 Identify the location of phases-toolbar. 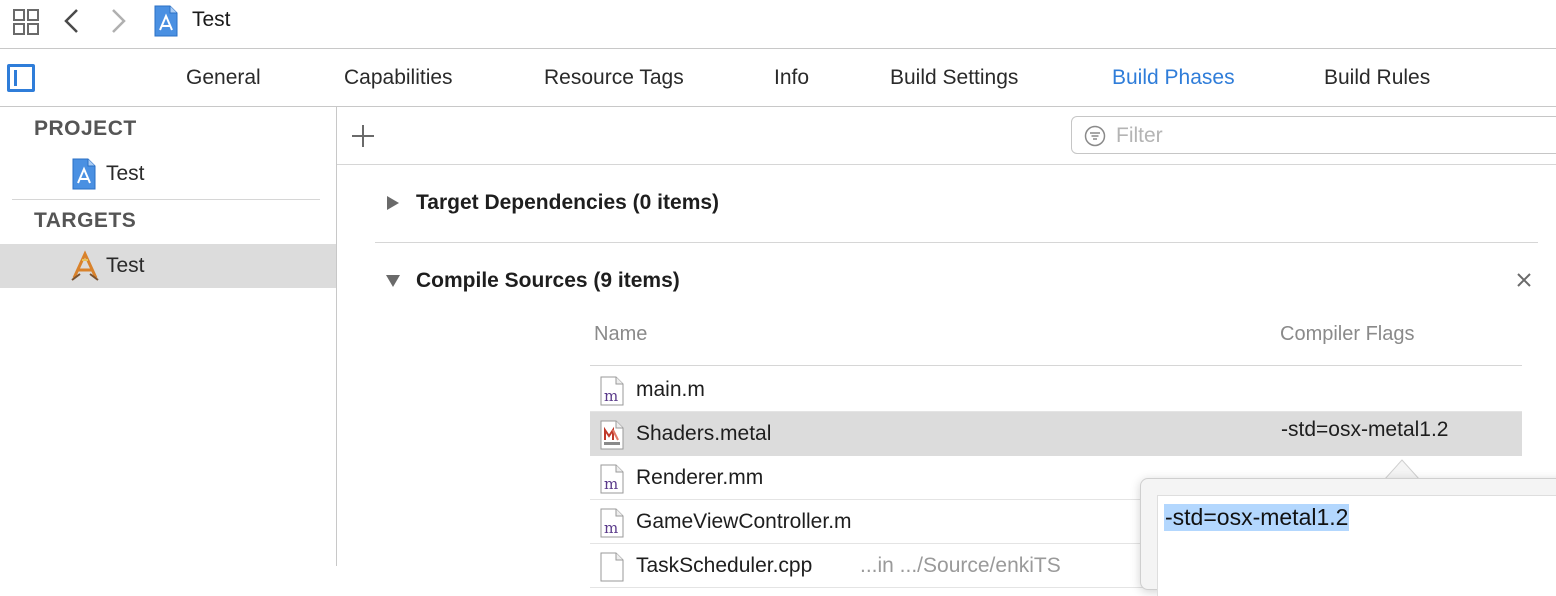
(946, 136).